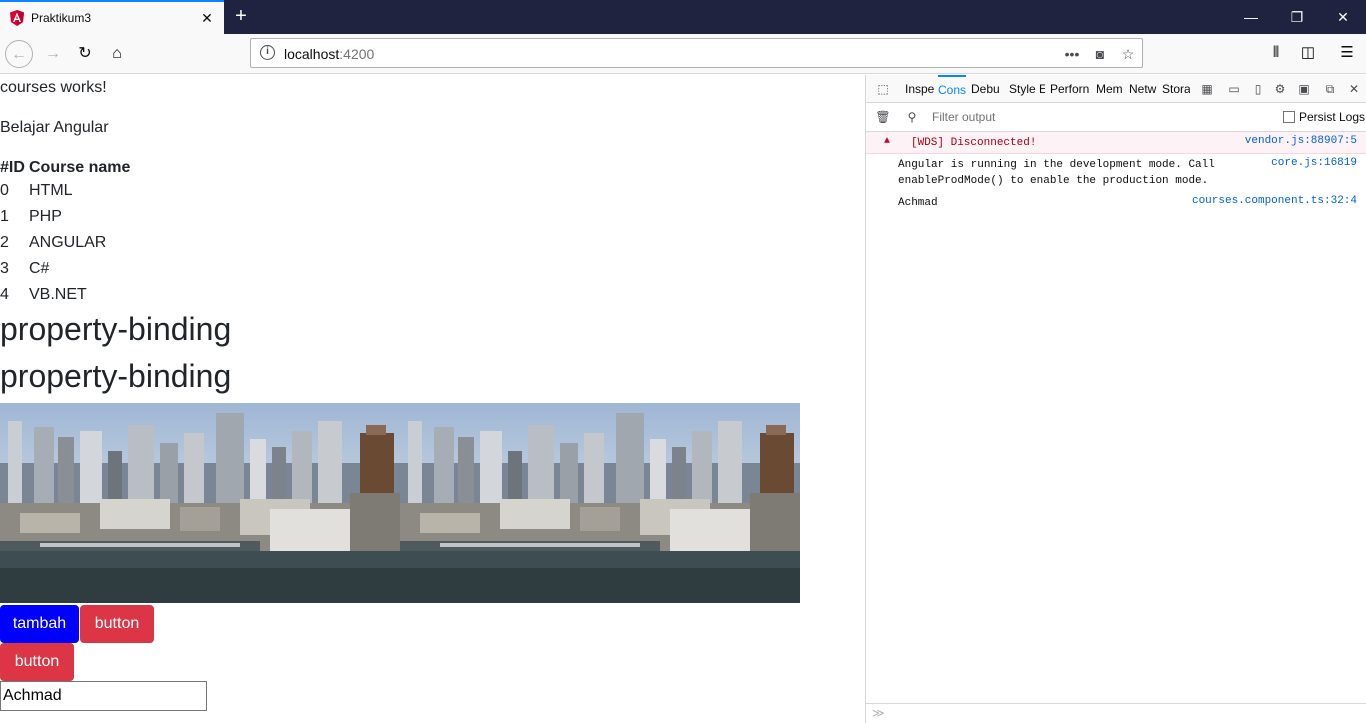 The image size is (1366, 723). I want to click on responsive-icon: ▯, so click(1258, 89).